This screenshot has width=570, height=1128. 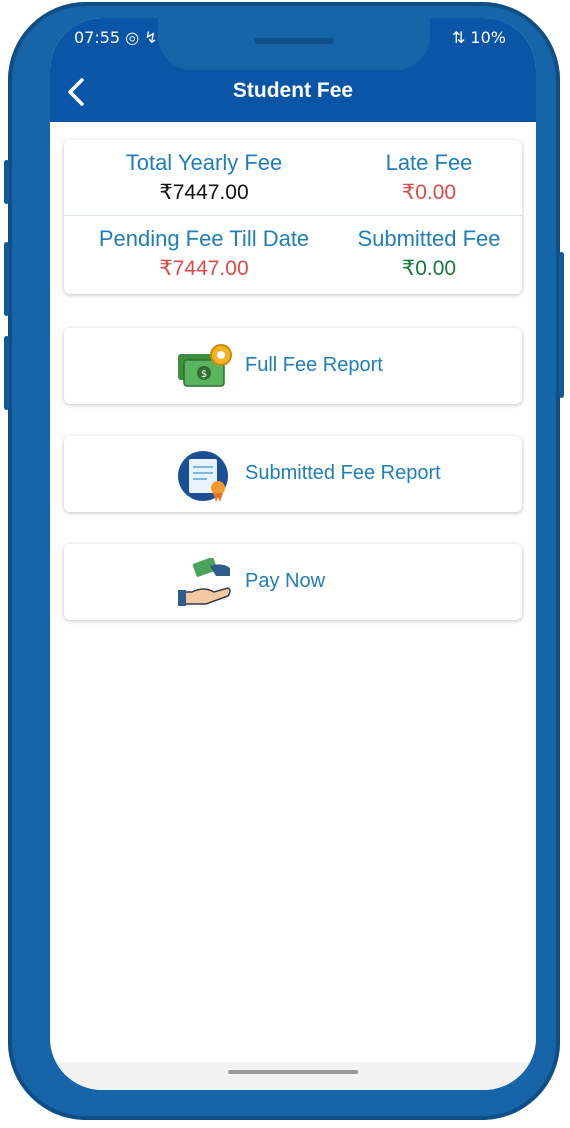 I want to click on full-fee-report-button: $ Full Fee Report, so click(x=293, y=366).